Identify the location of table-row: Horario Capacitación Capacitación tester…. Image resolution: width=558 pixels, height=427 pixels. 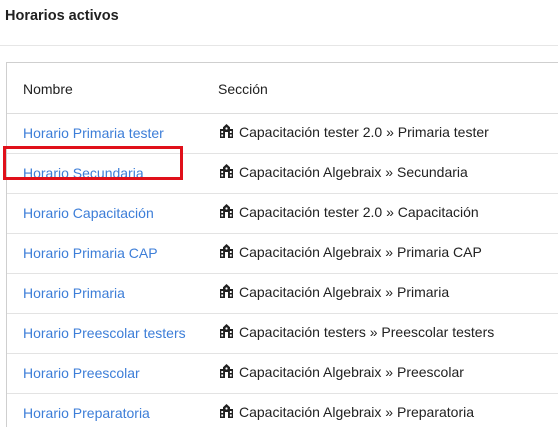
(282, 213).